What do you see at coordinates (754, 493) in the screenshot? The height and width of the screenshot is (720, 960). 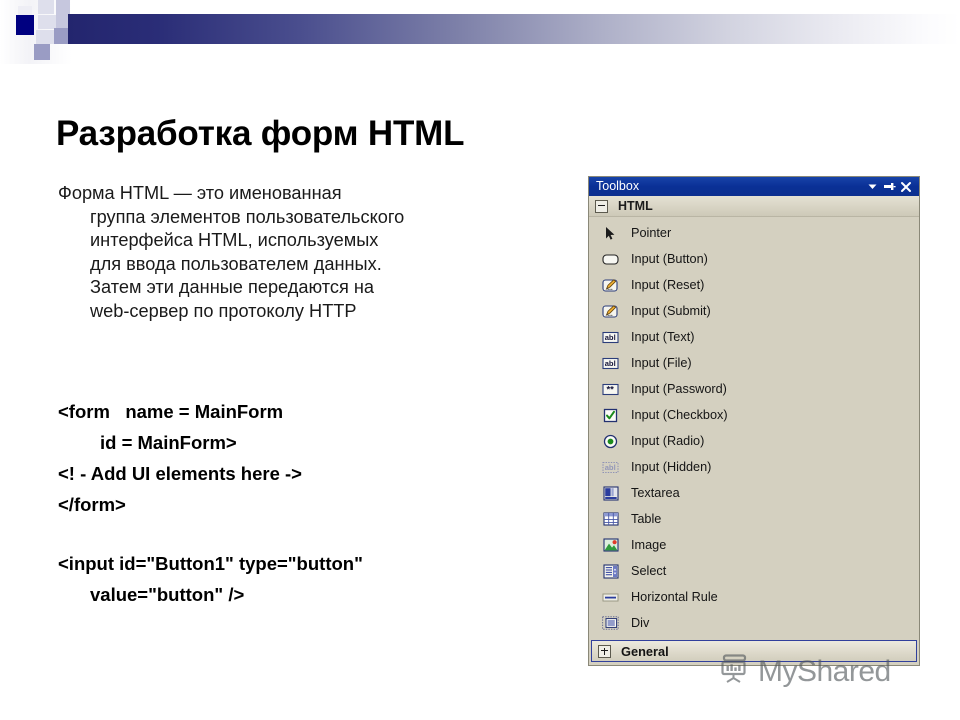 I see `toolbox-item-textarea: Textarea` at bounding box center [754, 493].